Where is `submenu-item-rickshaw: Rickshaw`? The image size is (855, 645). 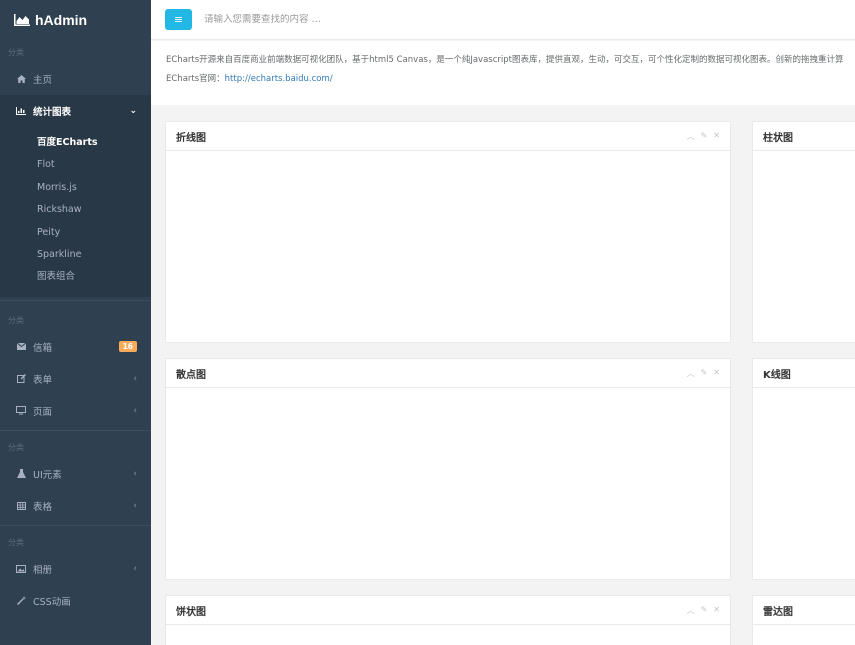 submenu-item-rickshaw: Rickshaw is located at coordinates (75, 210).